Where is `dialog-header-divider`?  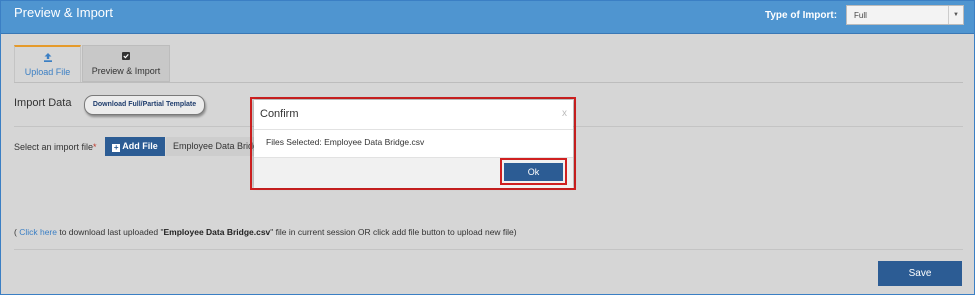
dialog-header-divider is located at coordinates (413, 129).